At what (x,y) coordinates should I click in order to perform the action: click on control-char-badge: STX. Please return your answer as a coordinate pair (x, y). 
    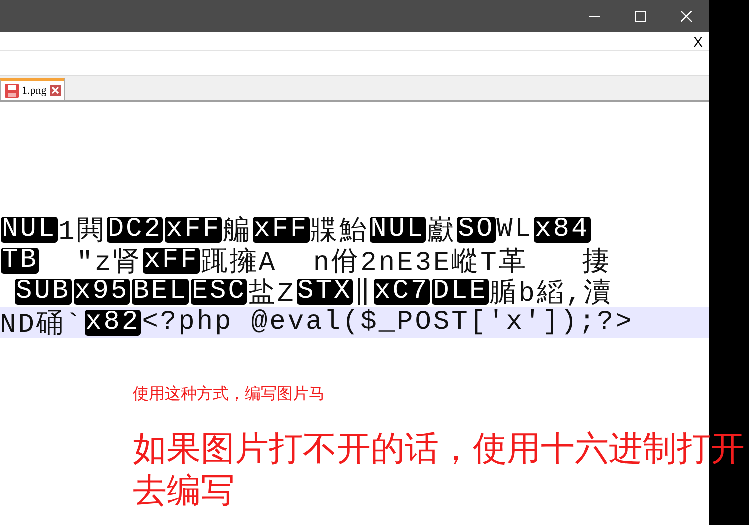
    Looking at the image, I should click on (325, 291).